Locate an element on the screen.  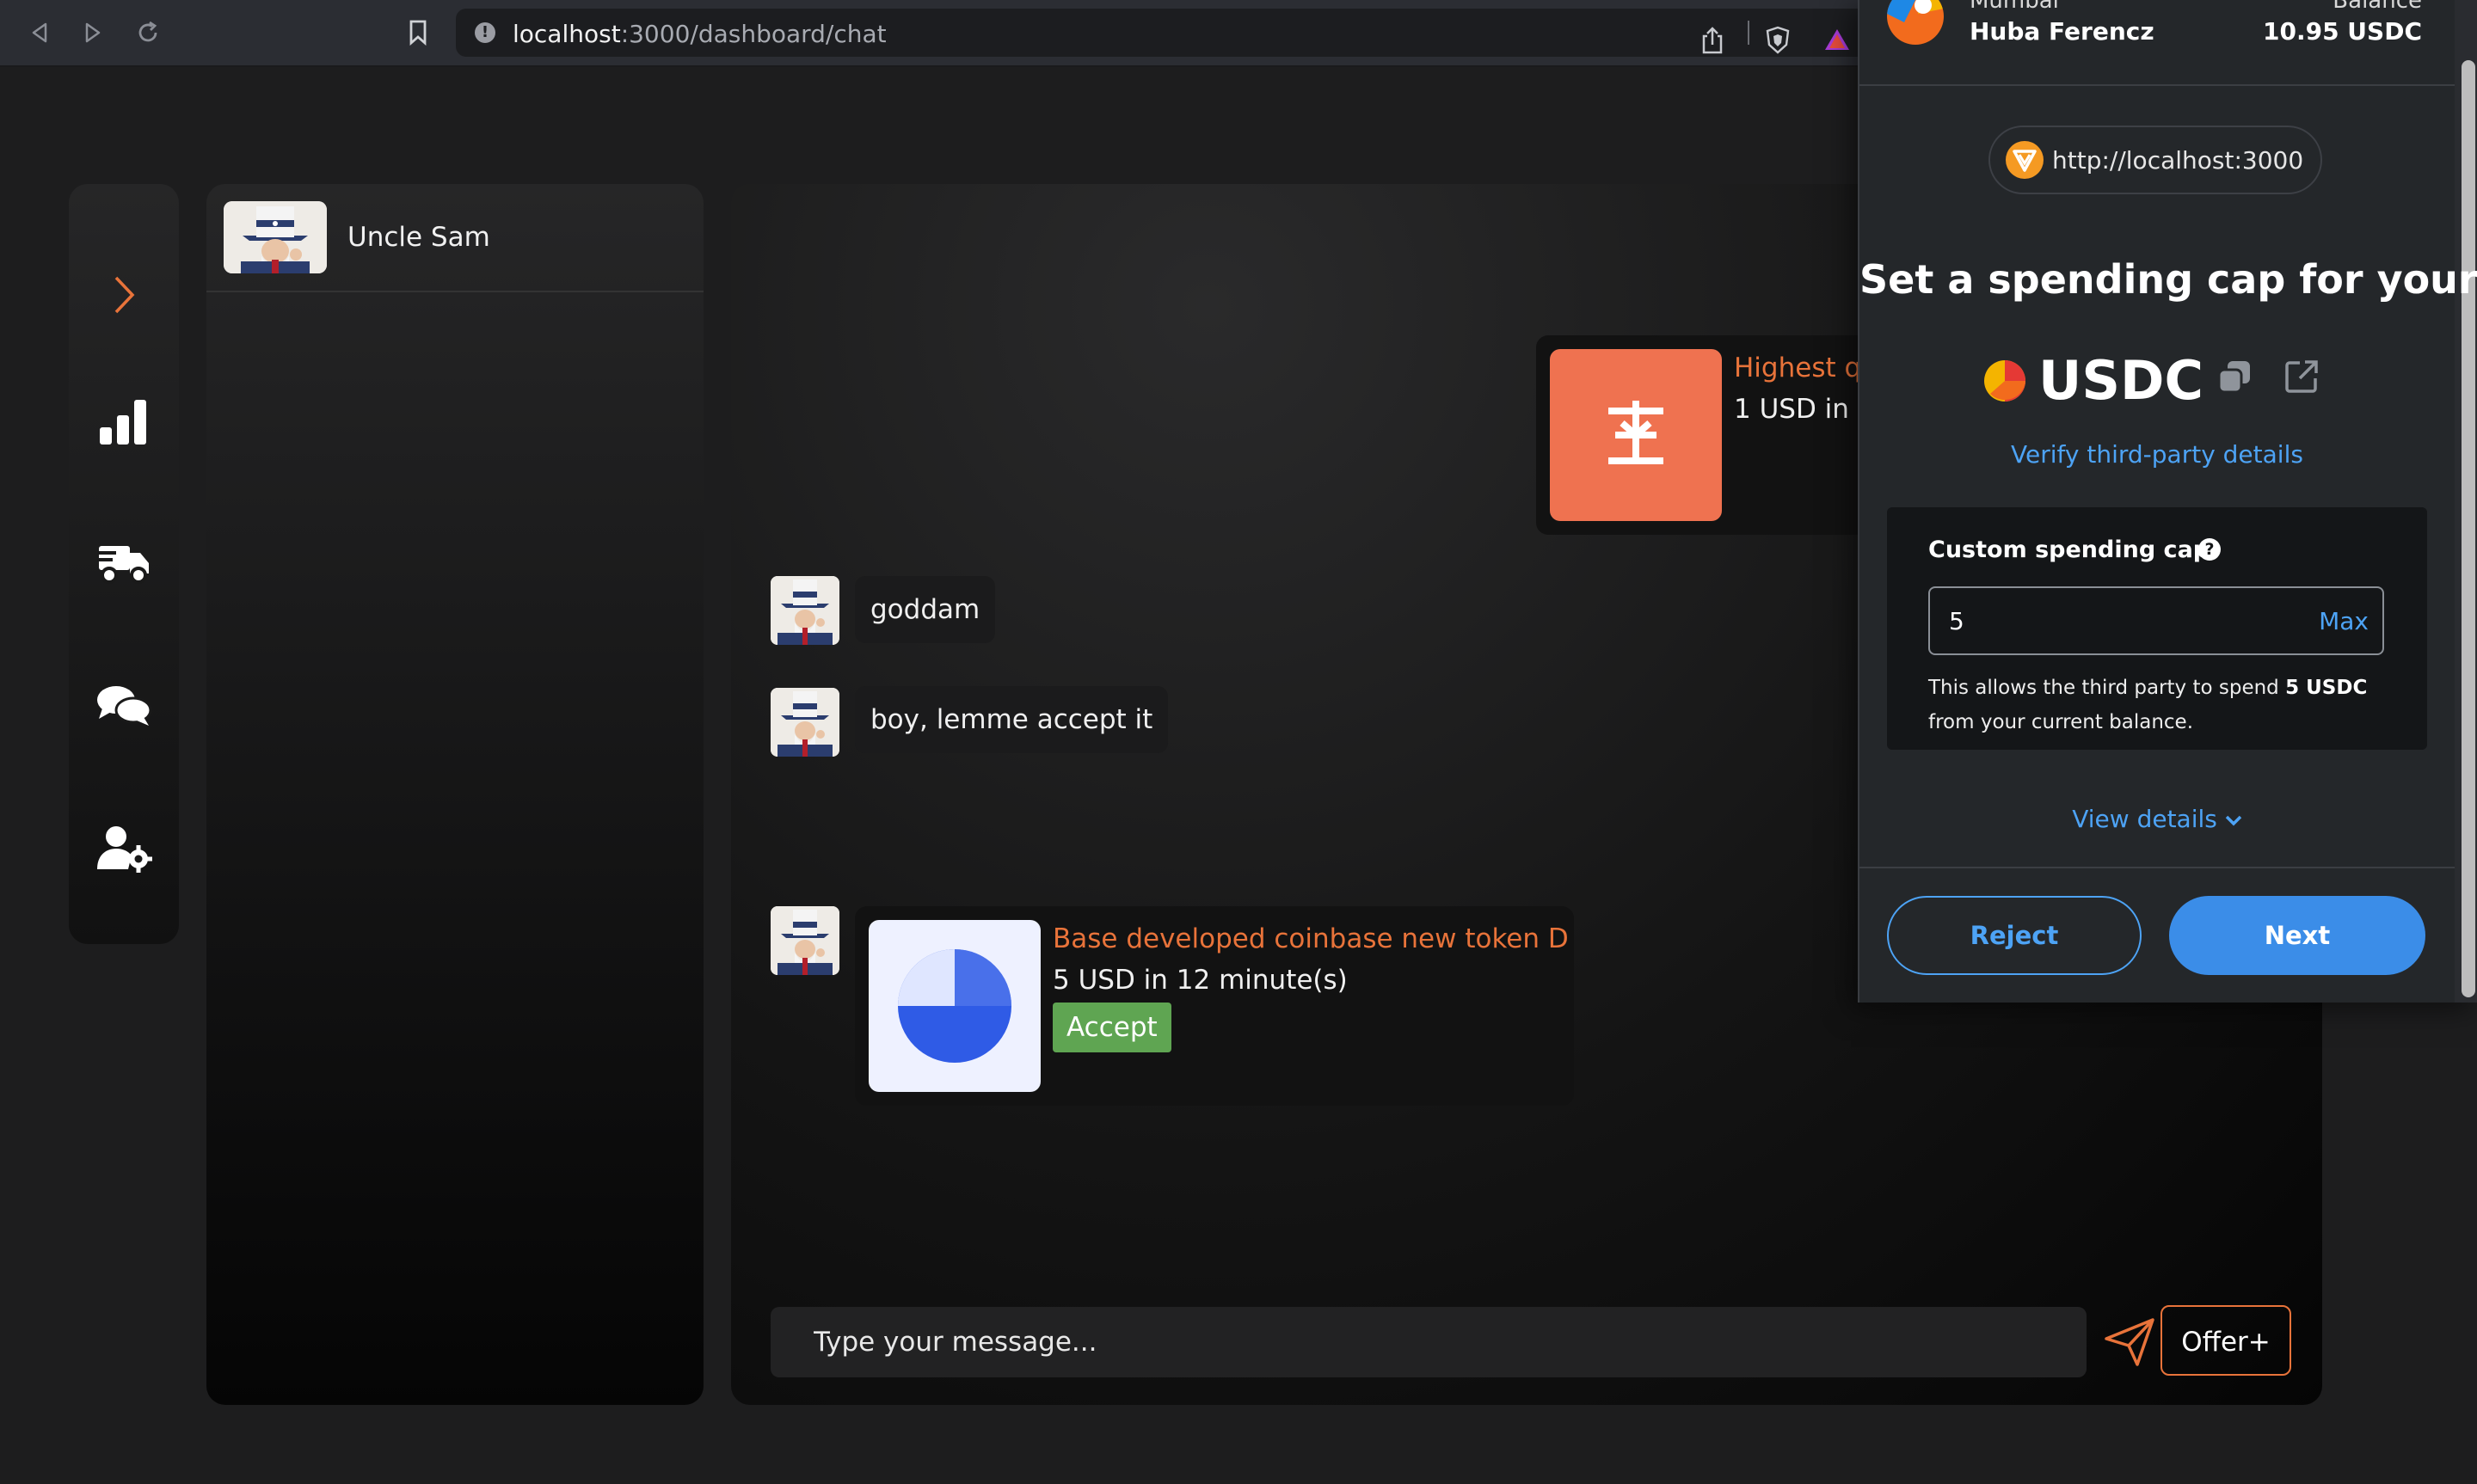
view-details-label: View details is located at coordinates (2144, 819).